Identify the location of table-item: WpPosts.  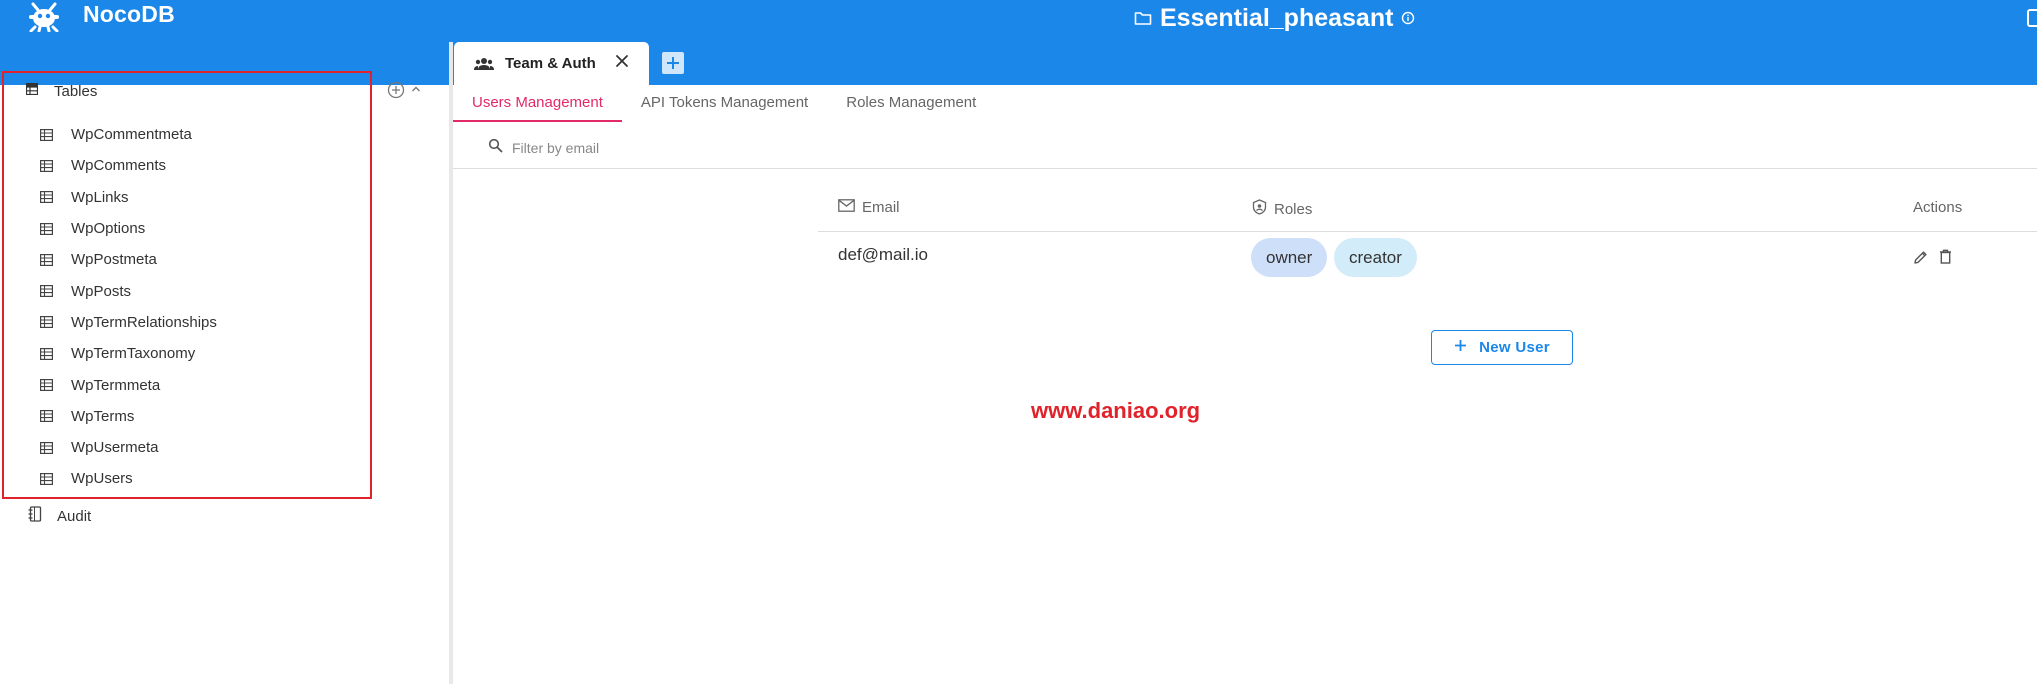
(128, 290).